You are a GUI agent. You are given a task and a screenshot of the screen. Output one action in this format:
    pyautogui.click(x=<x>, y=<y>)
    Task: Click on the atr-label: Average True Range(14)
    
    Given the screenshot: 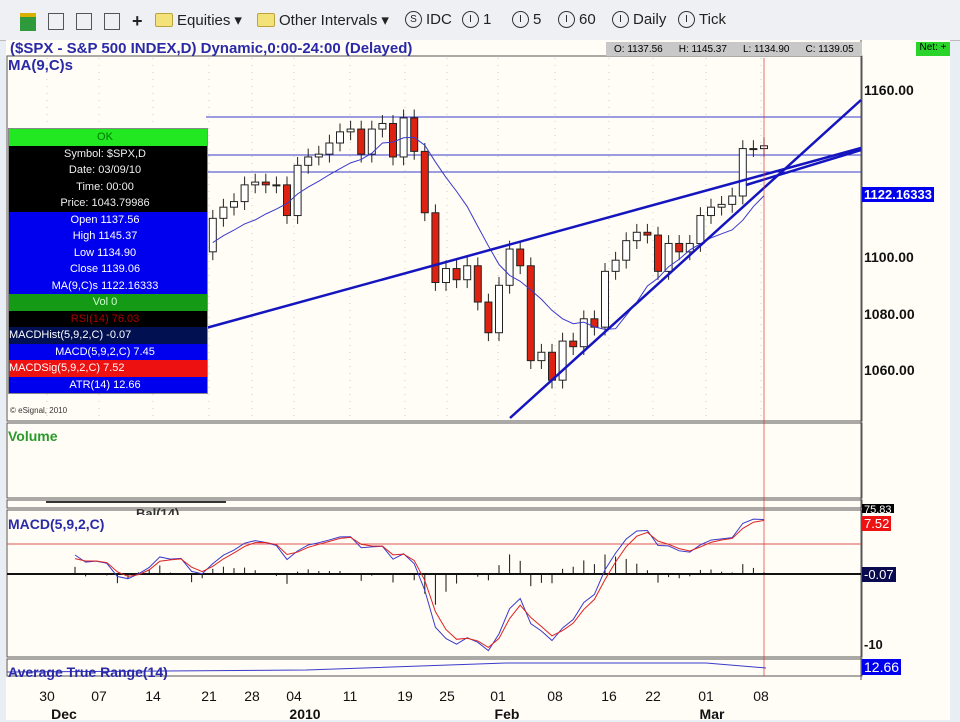 What is the action you would take?
    pyautogui.click(x=88, y=672)
    